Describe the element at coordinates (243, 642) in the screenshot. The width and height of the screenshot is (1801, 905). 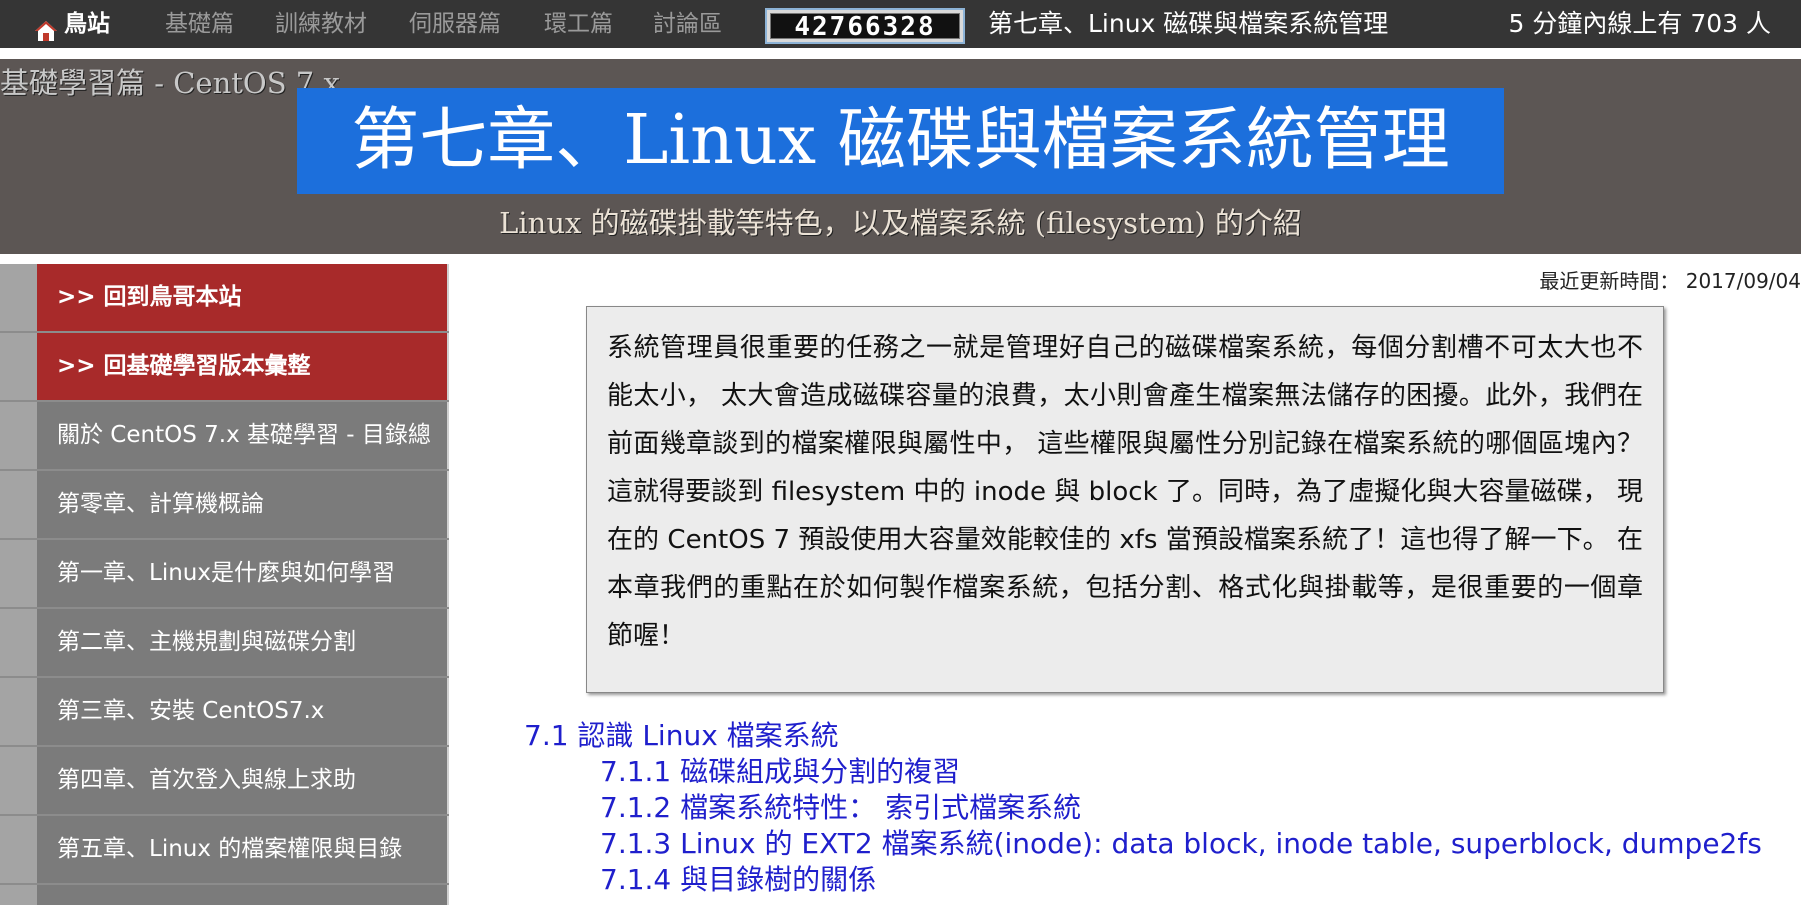
I see `sidebar-item-ch2: 第二章、主機規劃與磁碟分割` at that location.